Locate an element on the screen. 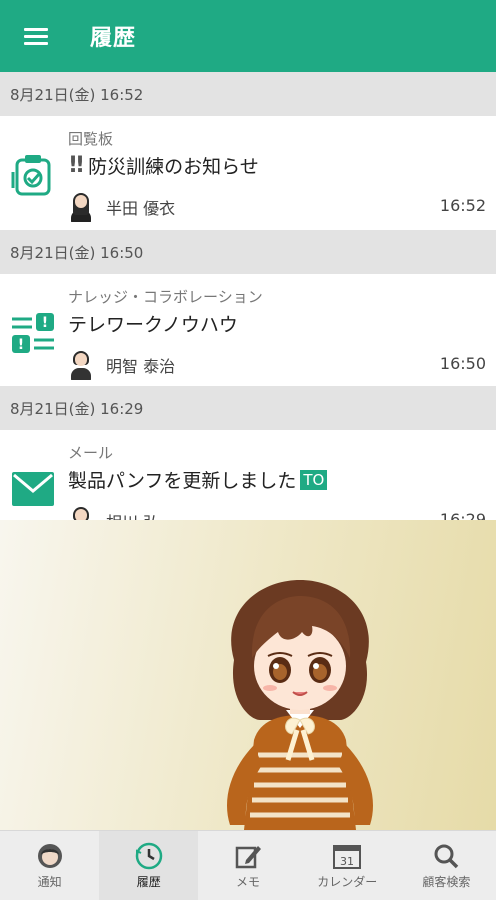 The image size is (496, 900). item-subject: テレワークノウハウ is located at coordinates (153, 323).